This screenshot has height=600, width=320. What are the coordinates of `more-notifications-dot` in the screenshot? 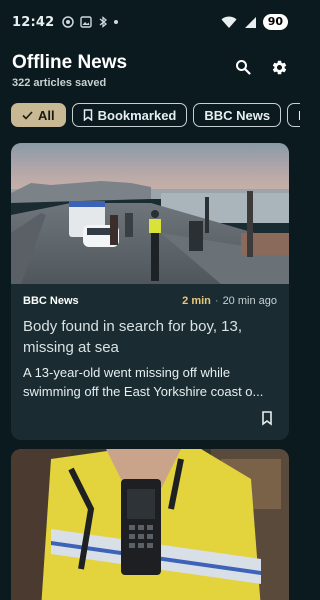 It's located at (116, 22).